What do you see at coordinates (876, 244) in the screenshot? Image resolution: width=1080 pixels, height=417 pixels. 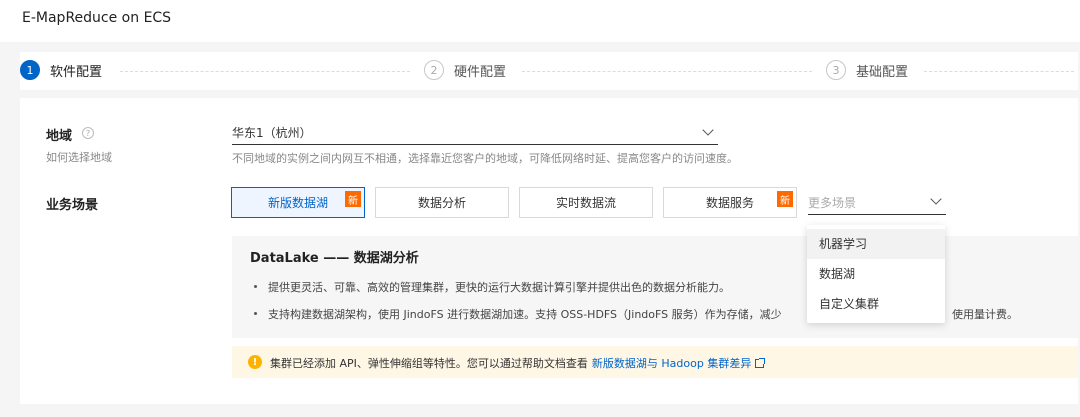 I see `dropdown-item-machine-learning: 机器学习` at bounding box center [876, 244].